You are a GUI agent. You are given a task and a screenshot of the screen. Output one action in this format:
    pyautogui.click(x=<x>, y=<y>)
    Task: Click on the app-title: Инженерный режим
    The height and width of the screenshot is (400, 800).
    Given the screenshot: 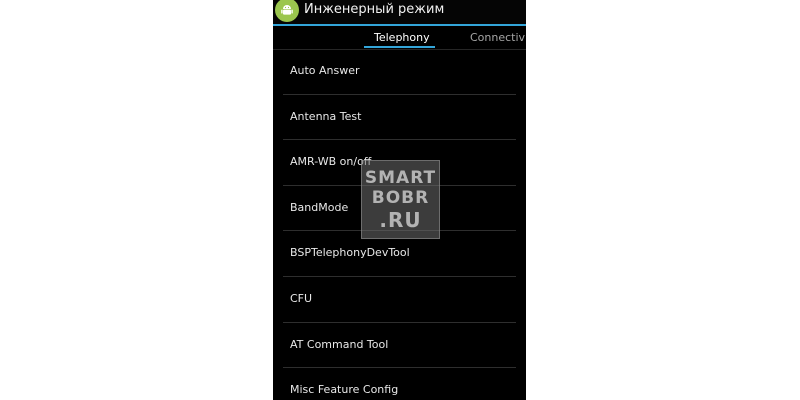 What is the action you would take?
    pyautogui.click(x=374, y=9)
    